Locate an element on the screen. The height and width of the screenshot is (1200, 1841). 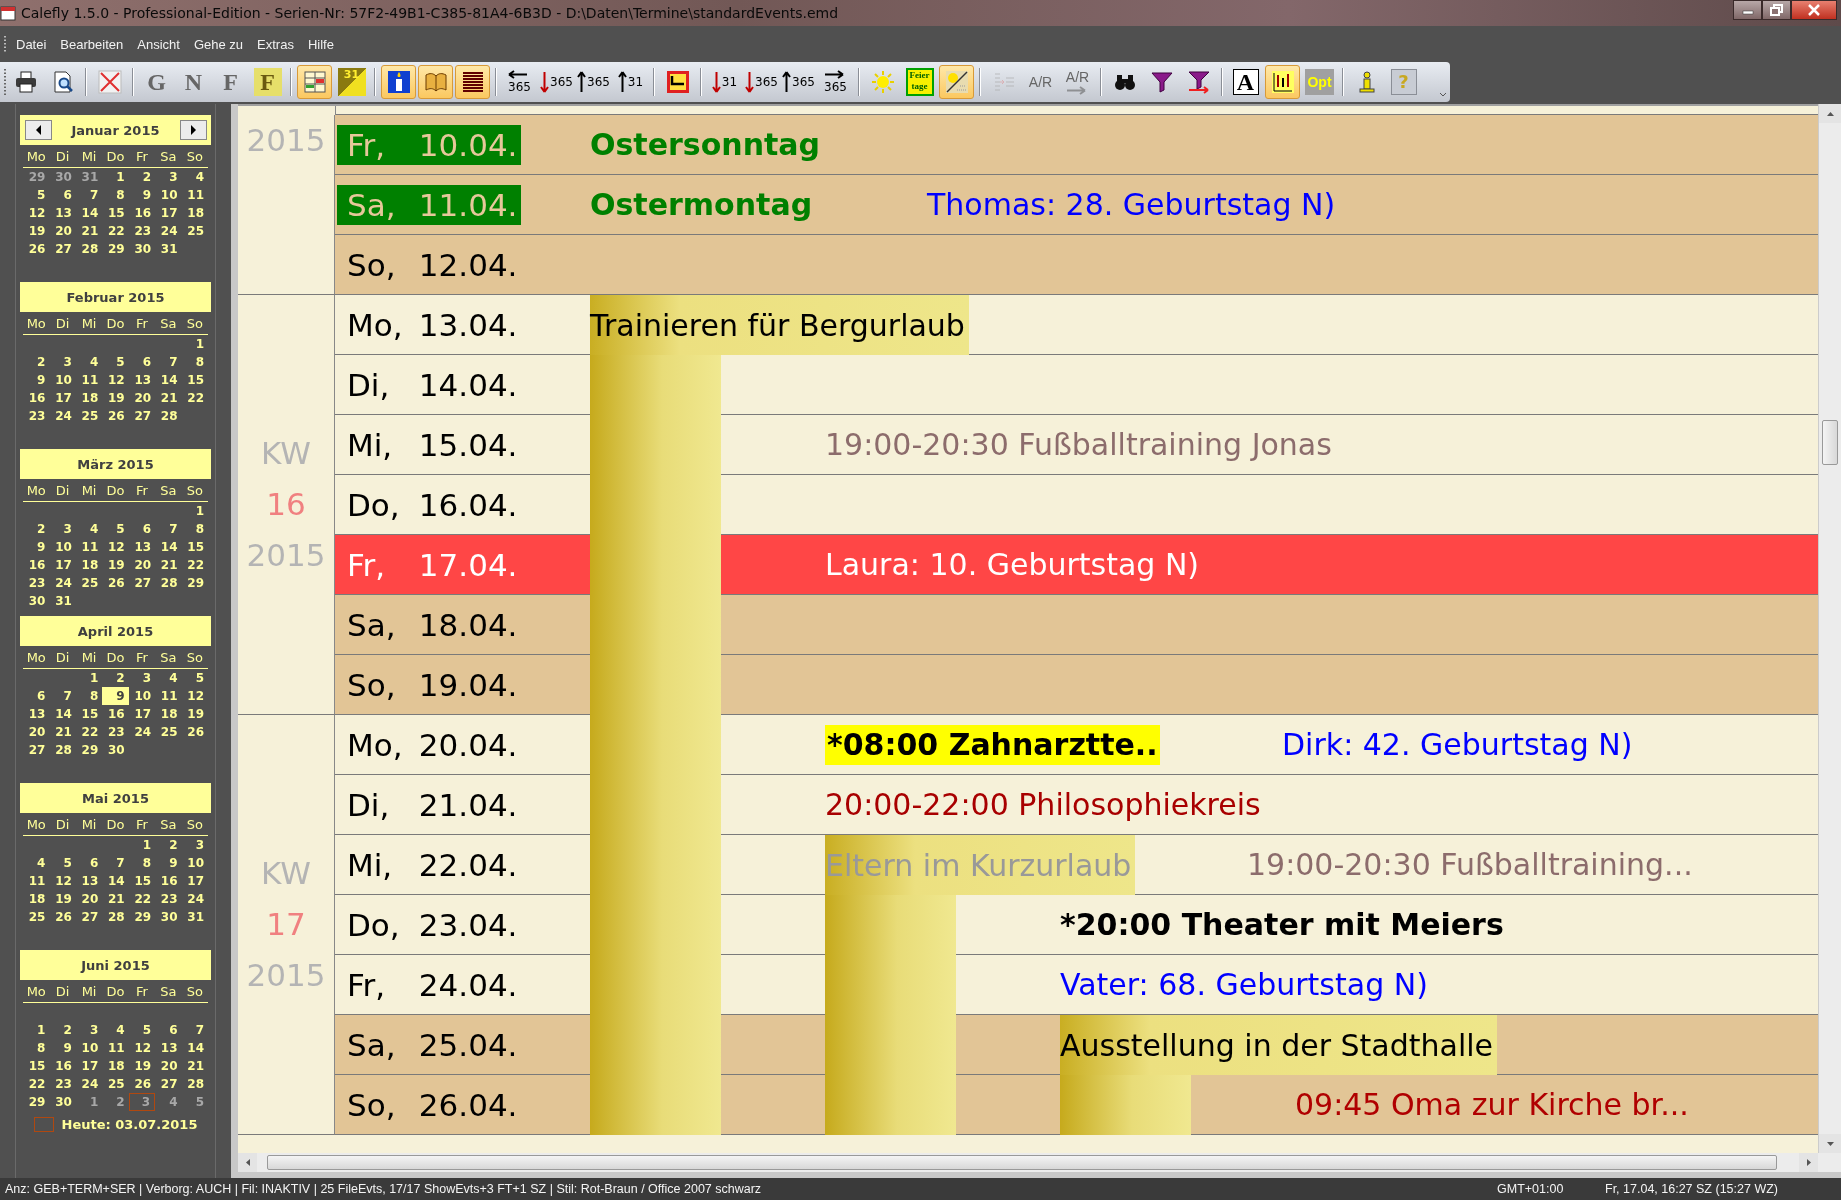
today-label: Heute: 03.07.2015 is located at coordinates (129, 1124).